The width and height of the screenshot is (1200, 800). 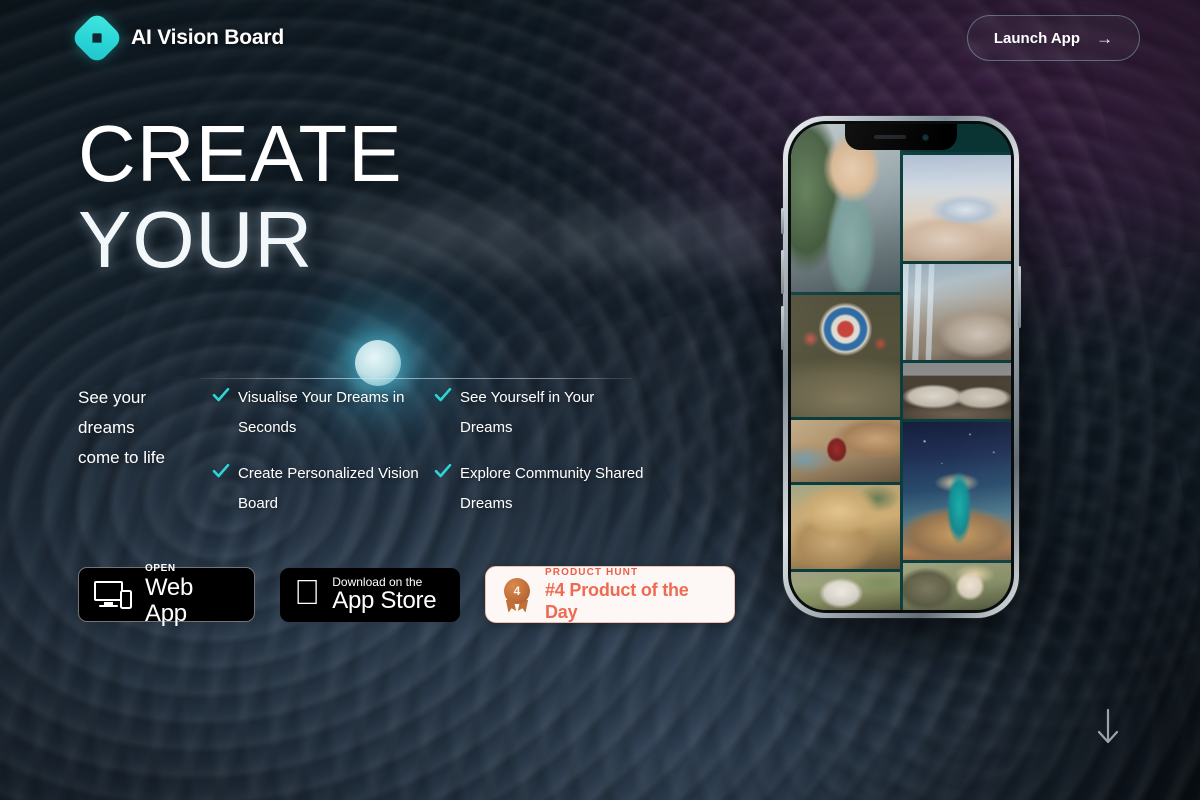 What do you see at coordinates (592, 572) in the screenshot?
I see `product-hunt-small-label: PRODUCT HUNT` at bounding box center [592, 572].